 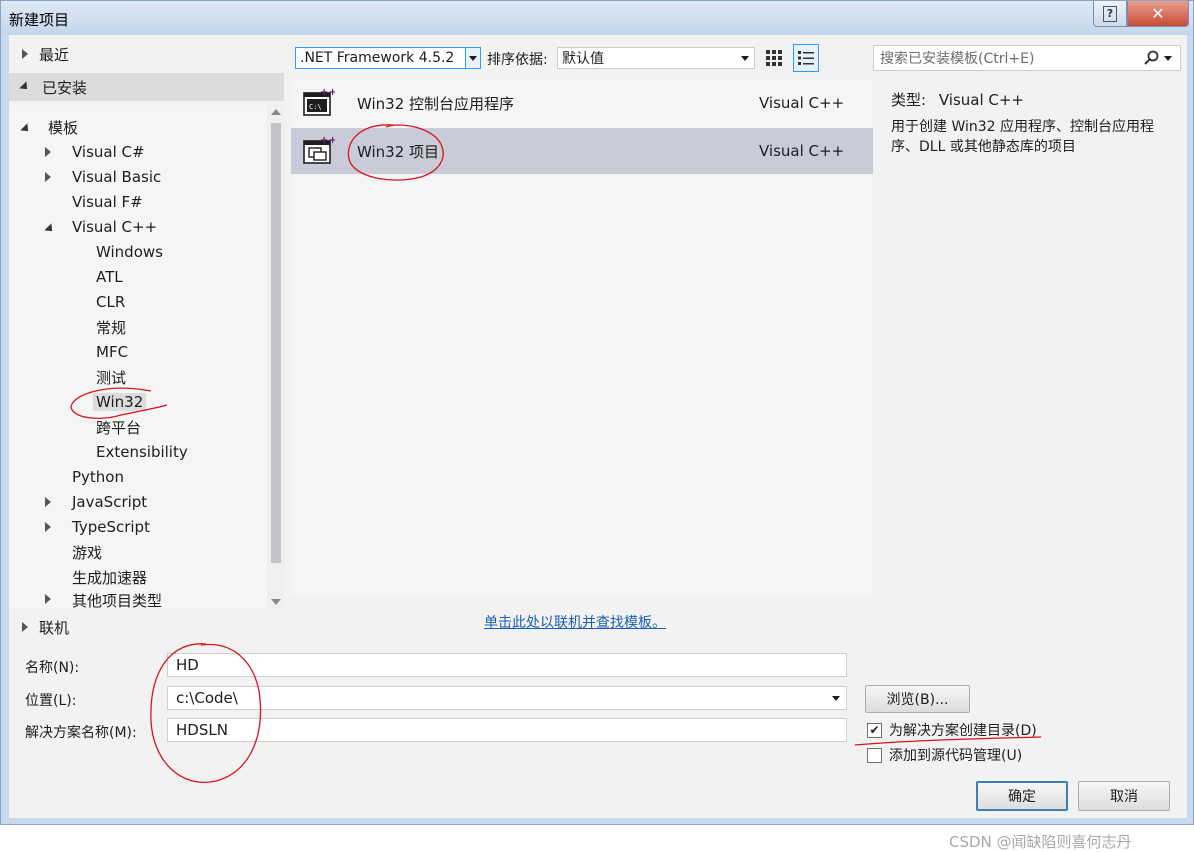 What do you see at coordinates (54, 54) in the screenshot?
I see `tree-node-label: 最近` at bounding box center [54, 54].